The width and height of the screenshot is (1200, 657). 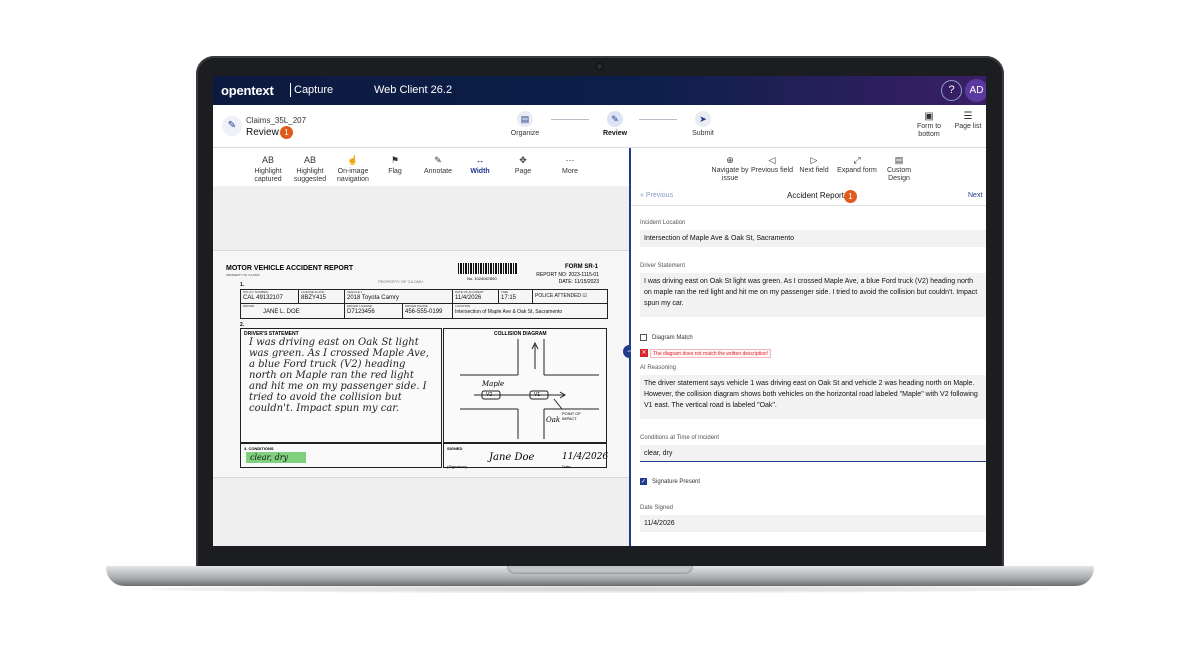 I want to click on annotate-button: ✎ Annotate, so click(x=438, y=165).